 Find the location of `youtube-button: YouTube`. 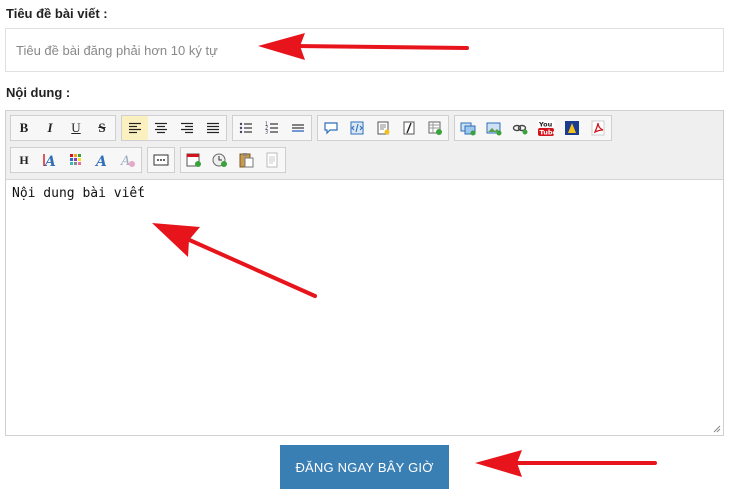

youtube-button: YouTube is located at coordinates (546, 128).